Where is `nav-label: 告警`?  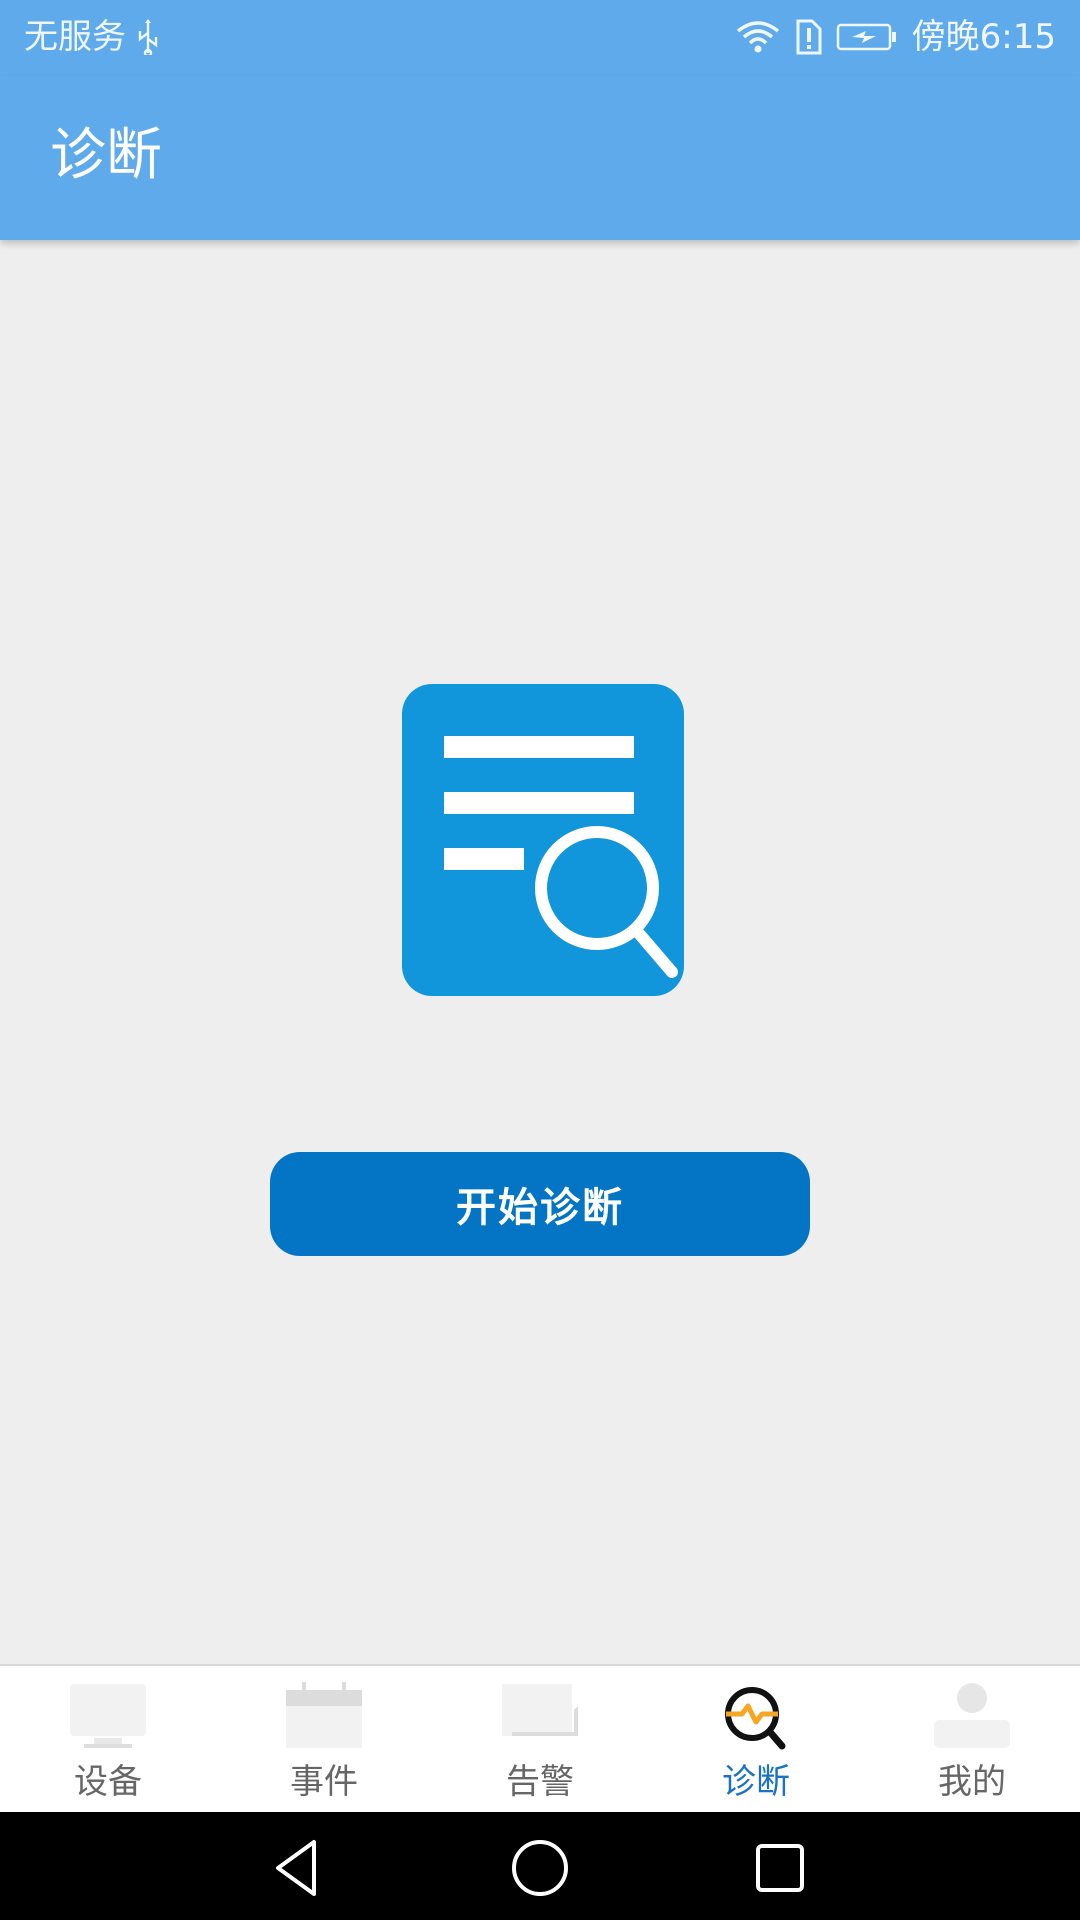 nav-label: 告警 is located at coordinates (540, 1782).